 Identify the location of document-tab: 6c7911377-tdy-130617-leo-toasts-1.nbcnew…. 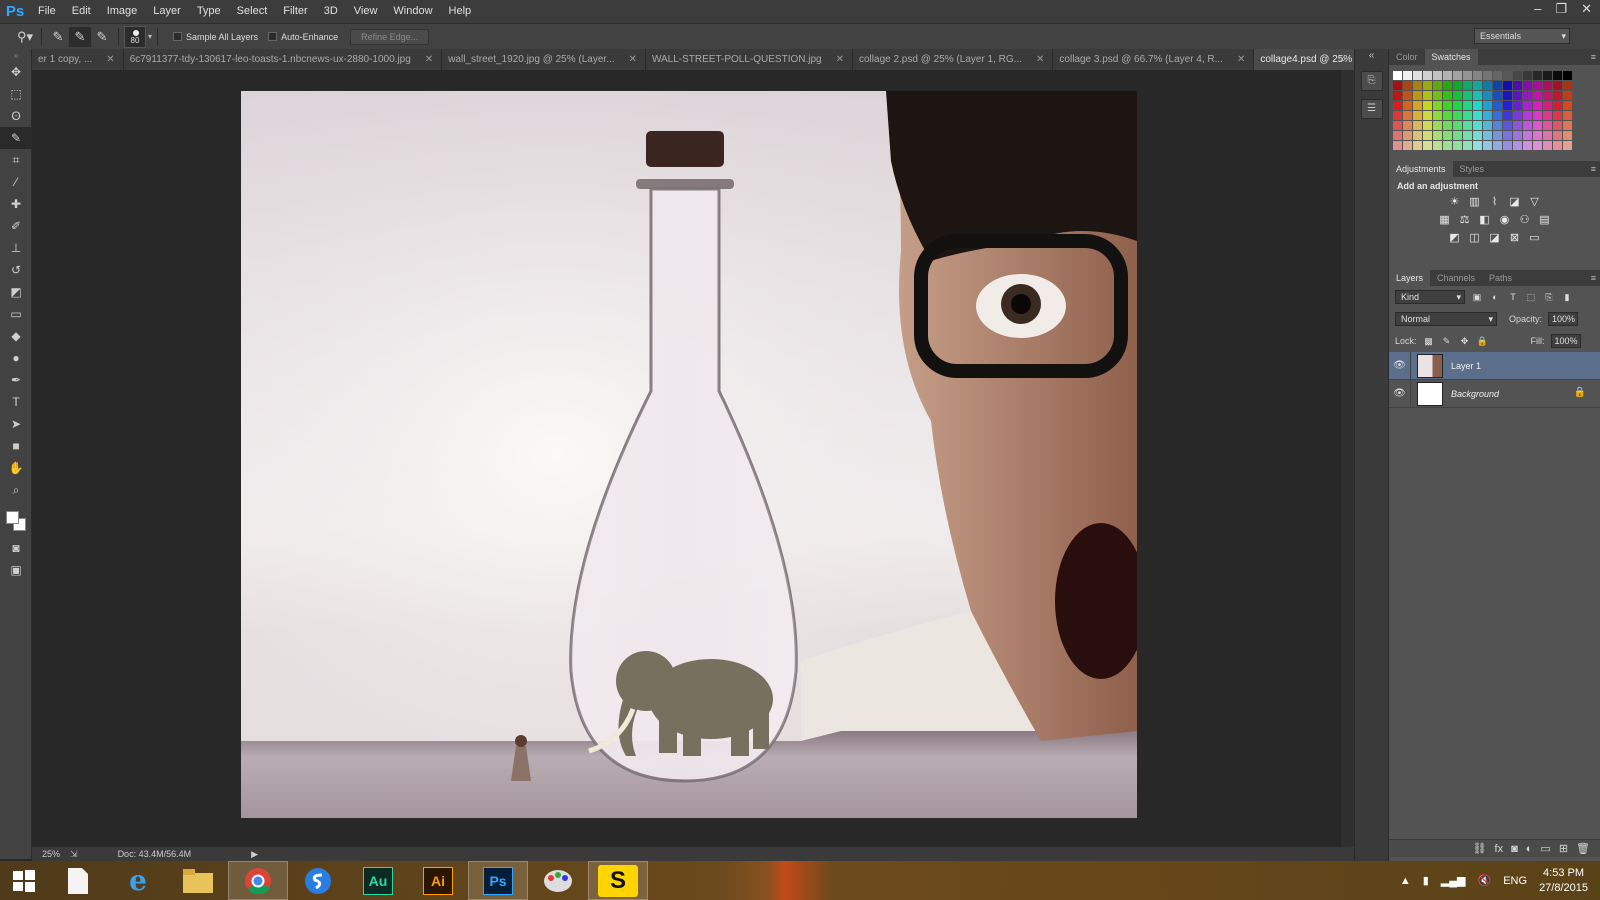
(283, 59).